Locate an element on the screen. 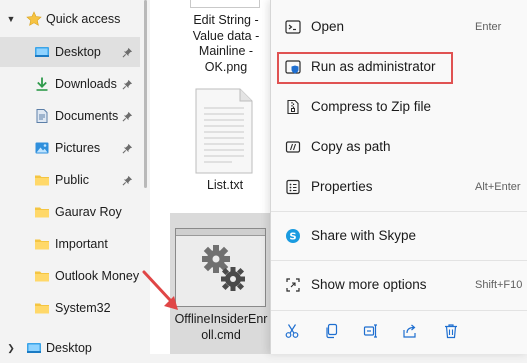 This screenshot has height=363, width=527. file-name-line: OfflineInsiderEnr is located at coordinates (221, 319).